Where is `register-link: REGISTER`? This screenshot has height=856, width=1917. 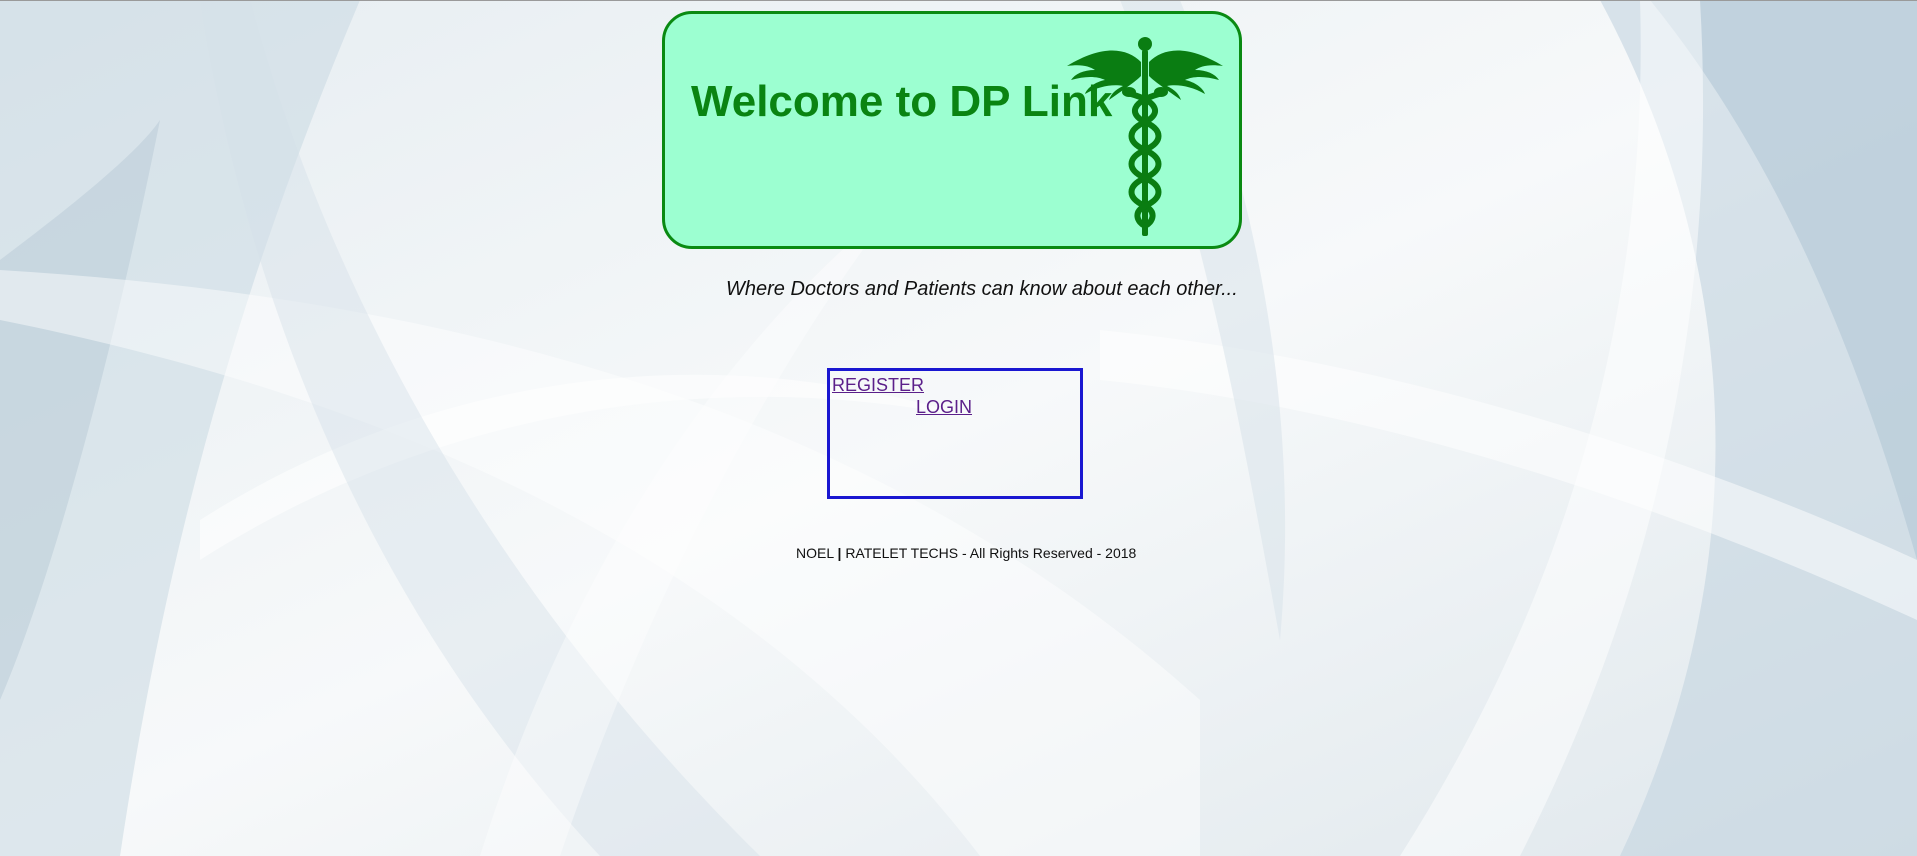 register-link: REGISTER is located at coordinates (878, 385).